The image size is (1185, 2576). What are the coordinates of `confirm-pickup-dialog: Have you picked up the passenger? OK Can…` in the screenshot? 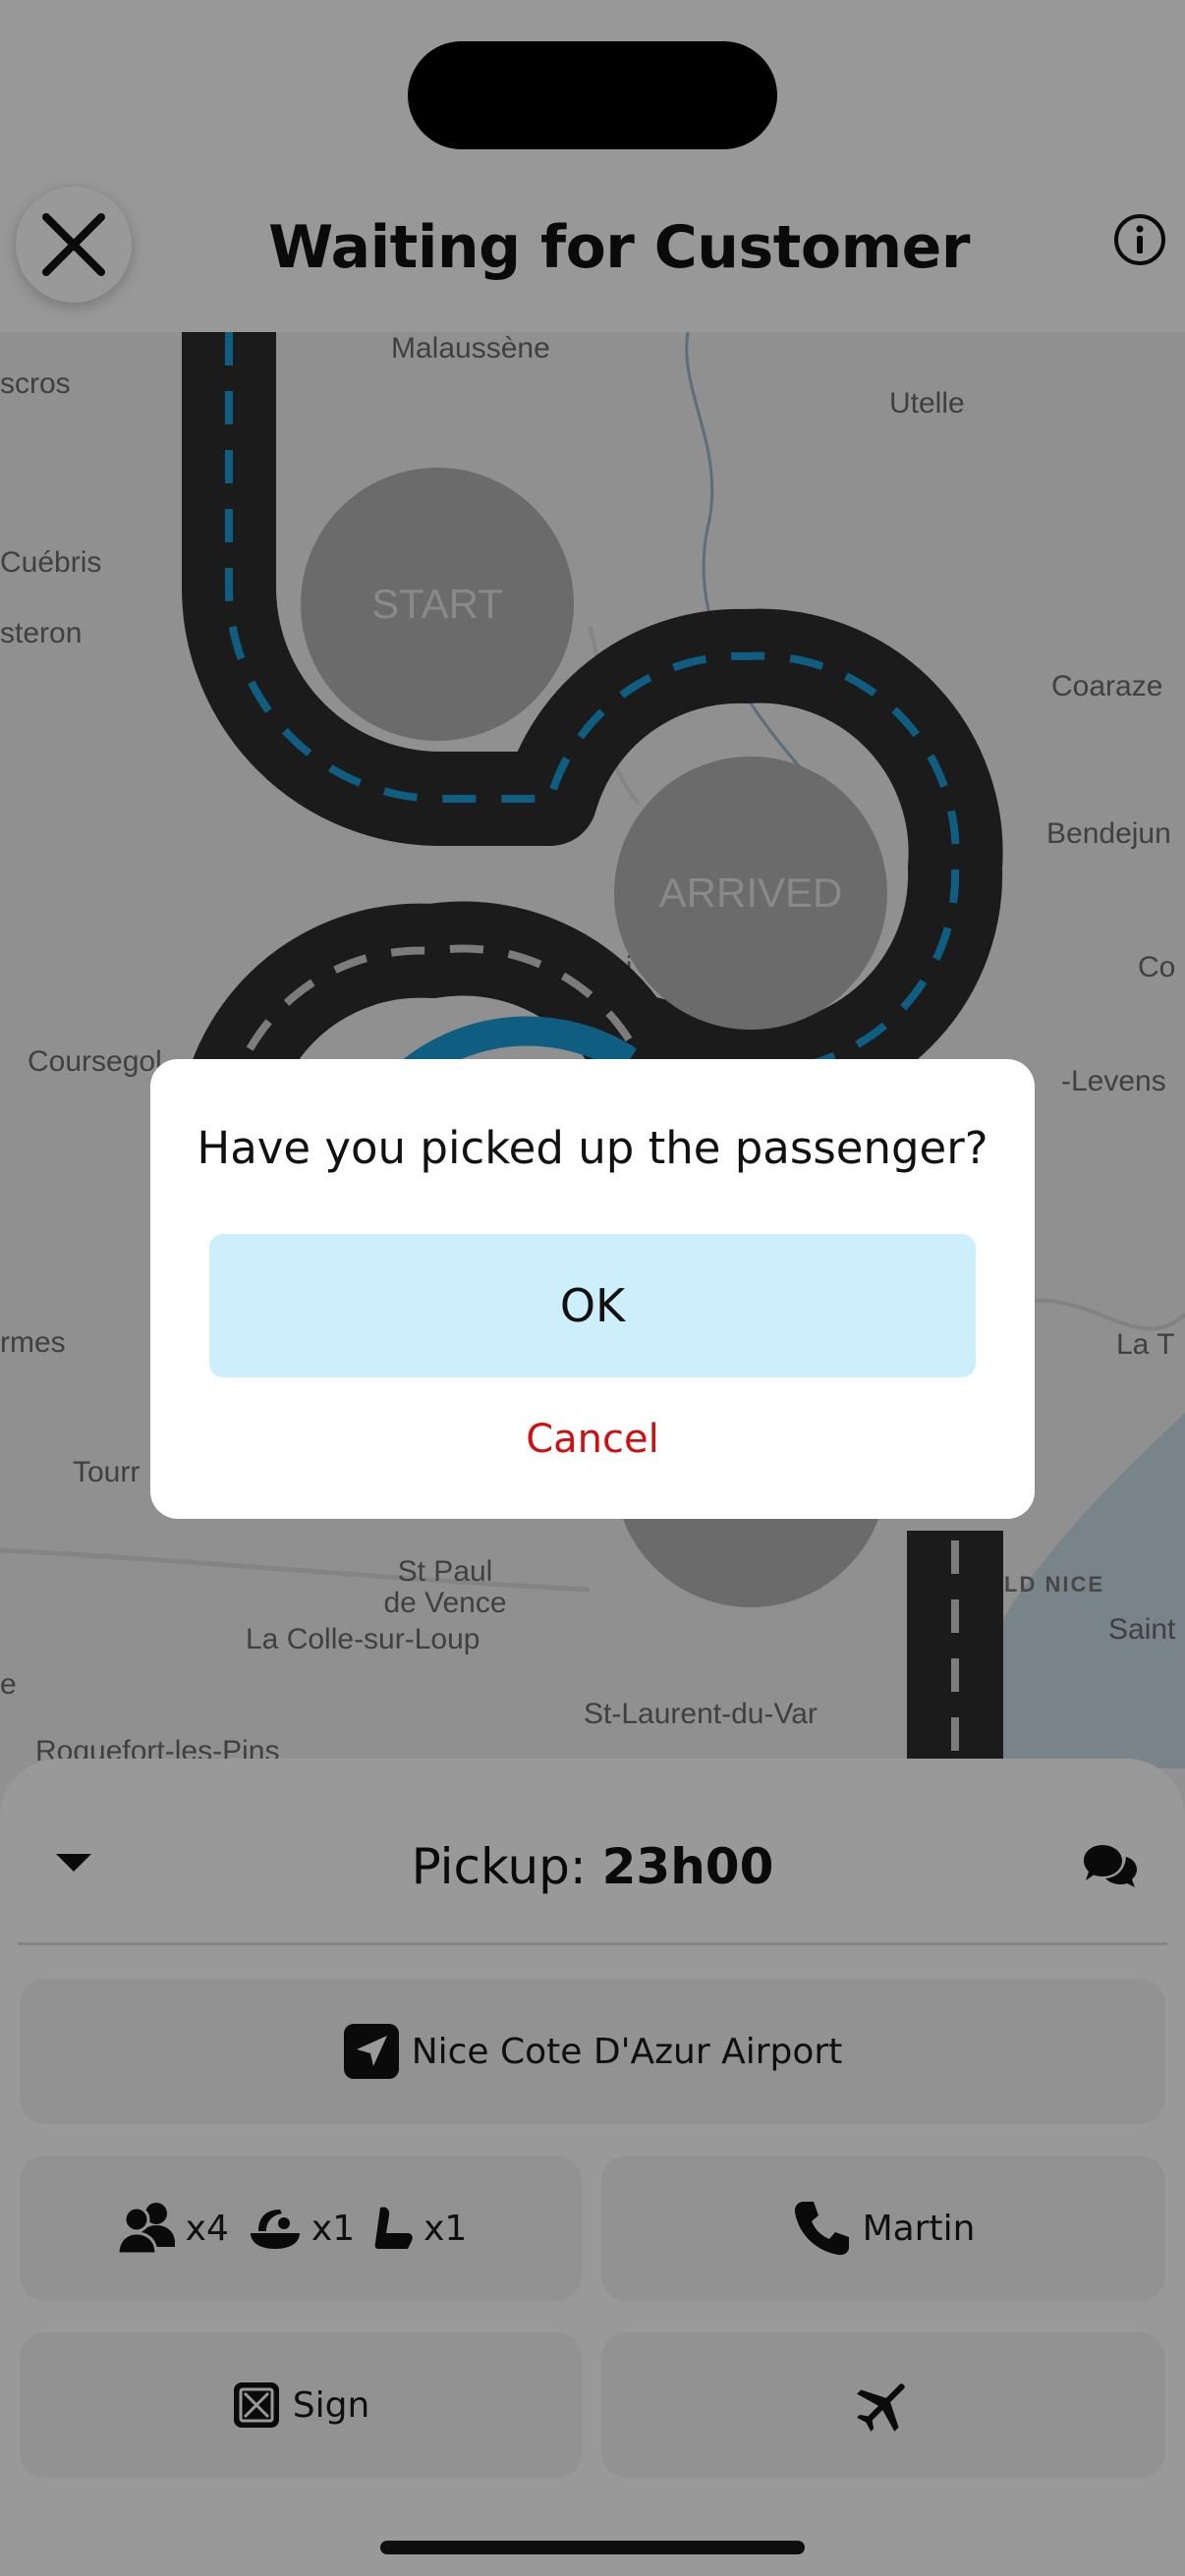 It's located at (592, 1289).